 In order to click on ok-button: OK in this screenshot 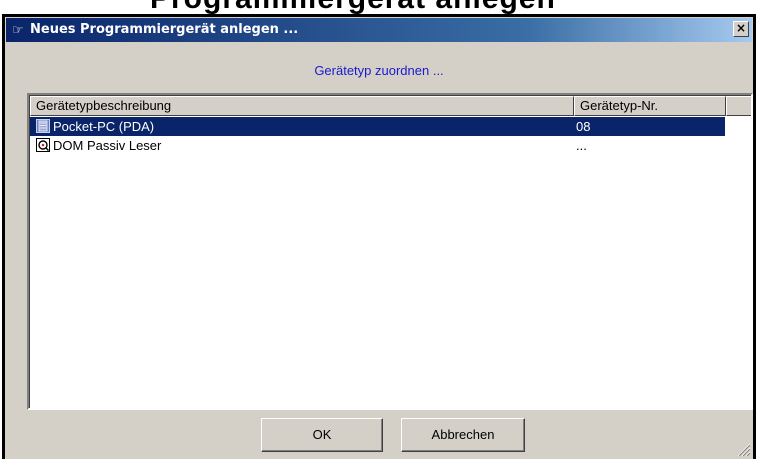, I will do `click(322, 435)`.